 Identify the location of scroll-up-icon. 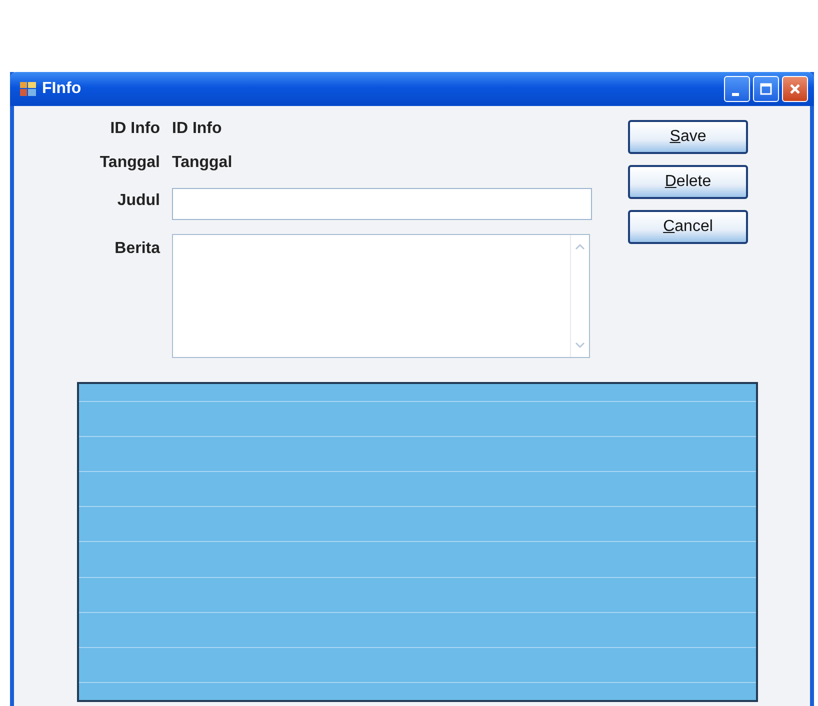
(580, 247).